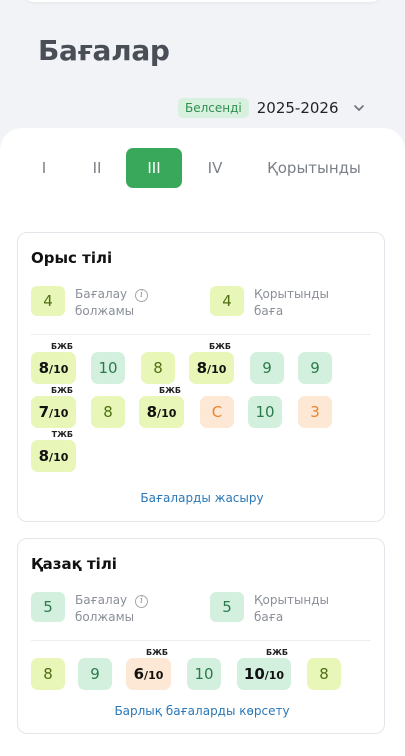  I want to click on tab-quarter-2: II, so click(97, 168).